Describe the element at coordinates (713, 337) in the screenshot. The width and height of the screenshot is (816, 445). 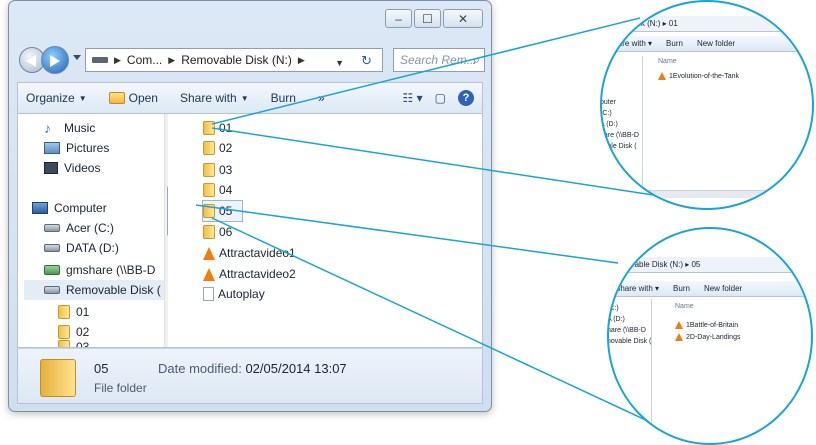
I see `zoom-file-name: 2D-Day-Landings` at that location.